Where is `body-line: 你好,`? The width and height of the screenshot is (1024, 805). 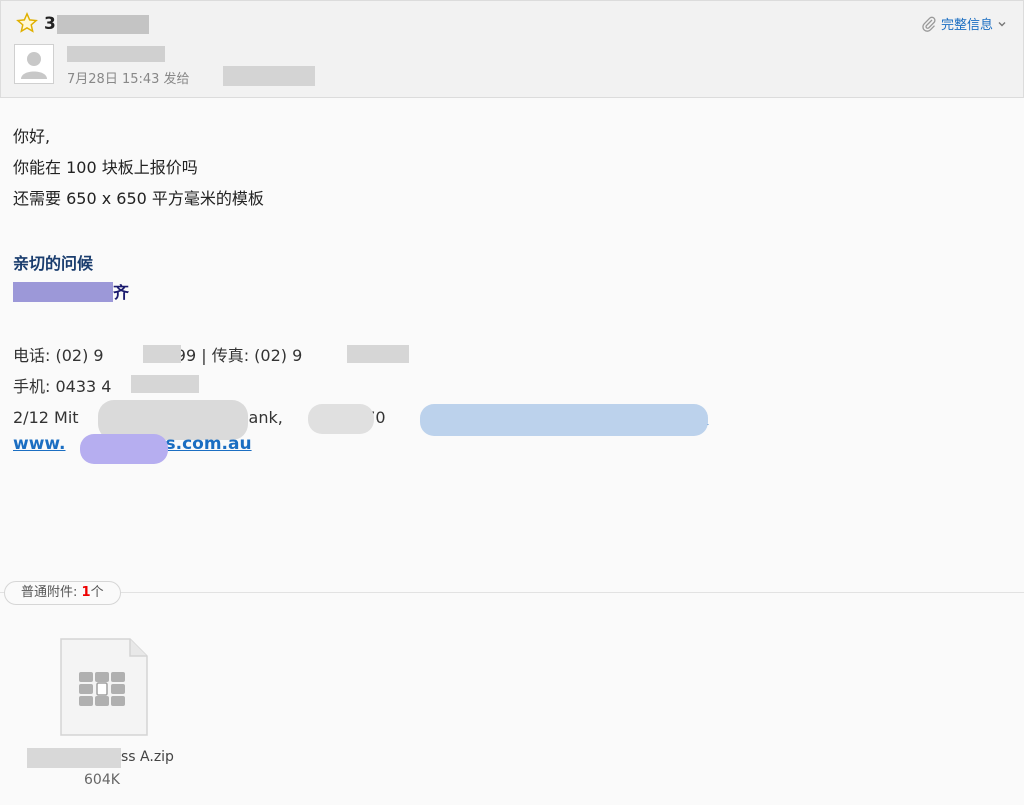 body-line: 你好, is located at coordinates (32, 136).